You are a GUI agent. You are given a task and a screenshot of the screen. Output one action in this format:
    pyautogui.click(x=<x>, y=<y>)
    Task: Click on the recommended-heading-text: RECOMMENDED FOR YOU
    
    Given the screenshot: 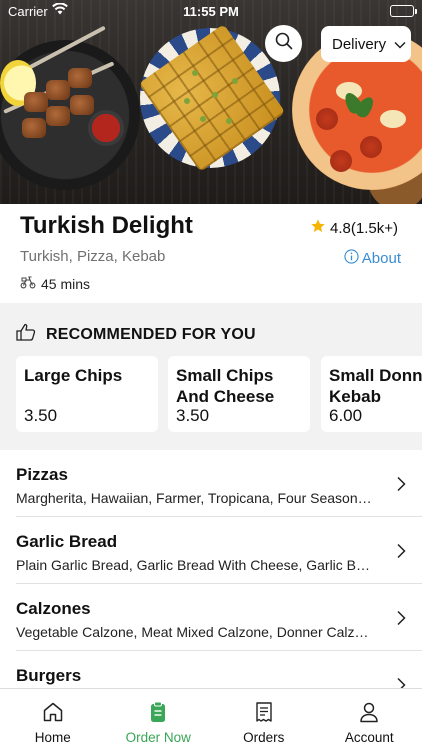 What is the action you would take?
    pyautogui.click(x=151, y=334)
    